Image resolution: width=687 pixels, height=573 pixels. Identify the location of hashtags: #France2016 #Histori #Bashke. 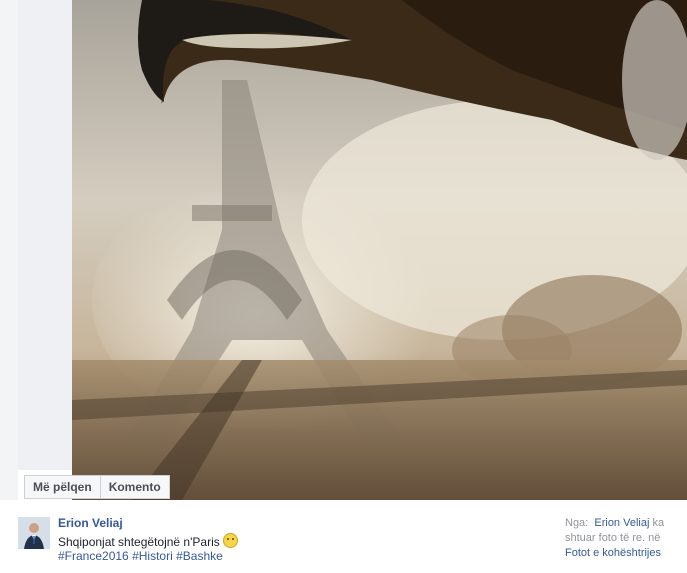
(140, 556).